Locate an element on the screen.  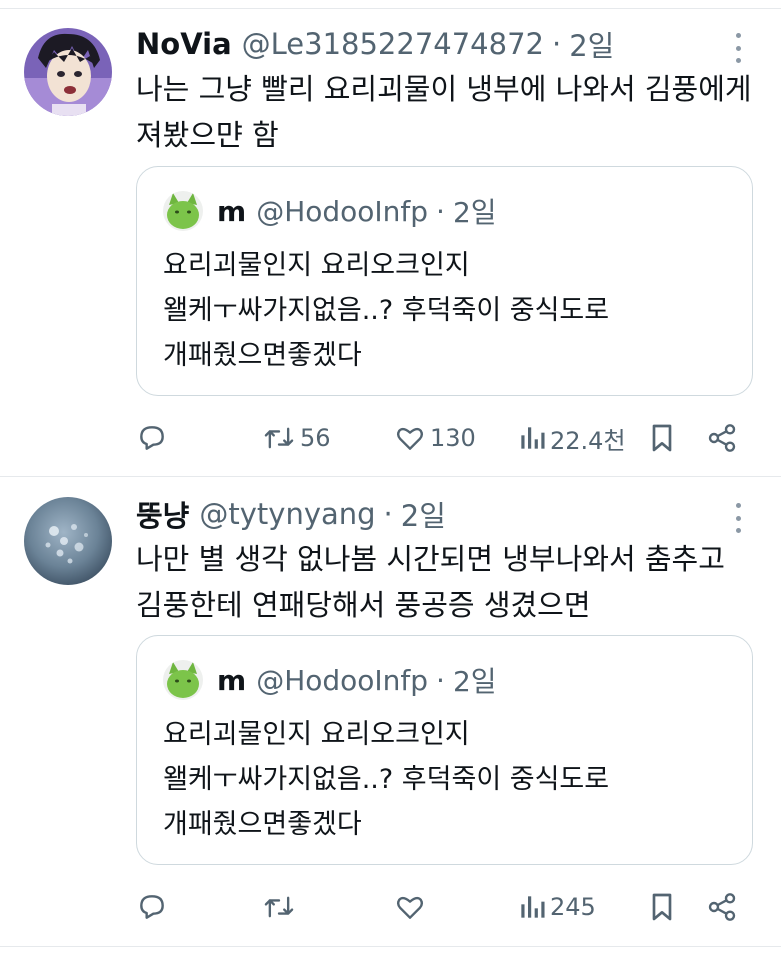
views-button: 245 is located at coordinates (557, 907).